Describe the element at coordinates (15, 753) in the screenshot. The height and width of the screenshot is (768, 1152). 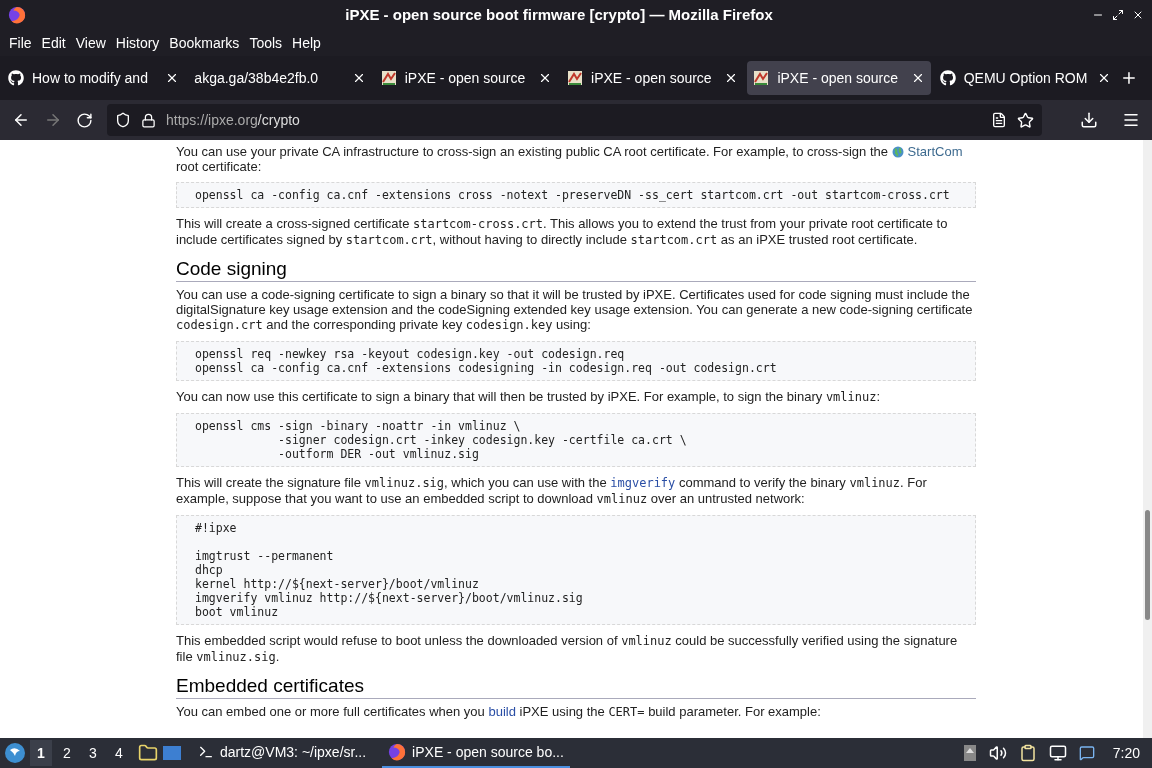
I see `start-menu-icon` at that location.